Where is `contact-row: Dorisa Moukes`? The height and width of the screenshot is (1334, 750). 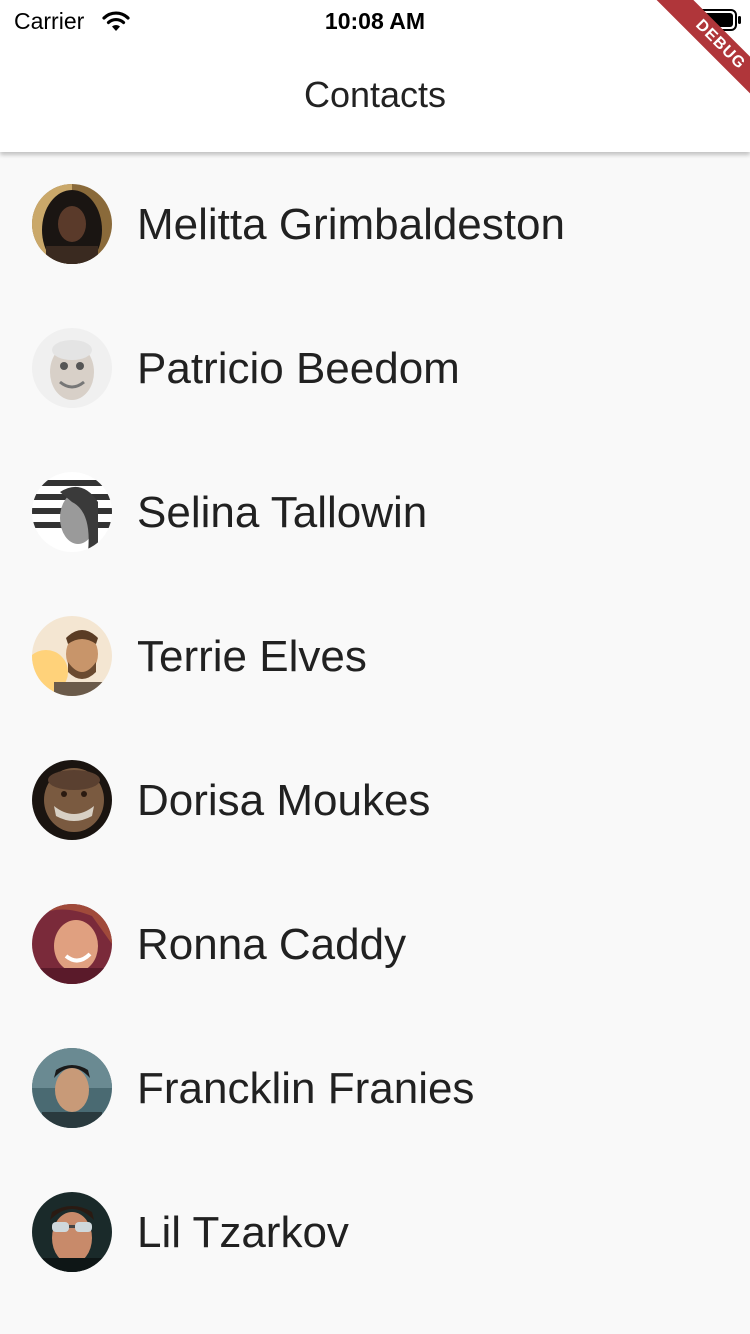 contact-row: Dorisa Moukes is located at coordinates (375, 800).